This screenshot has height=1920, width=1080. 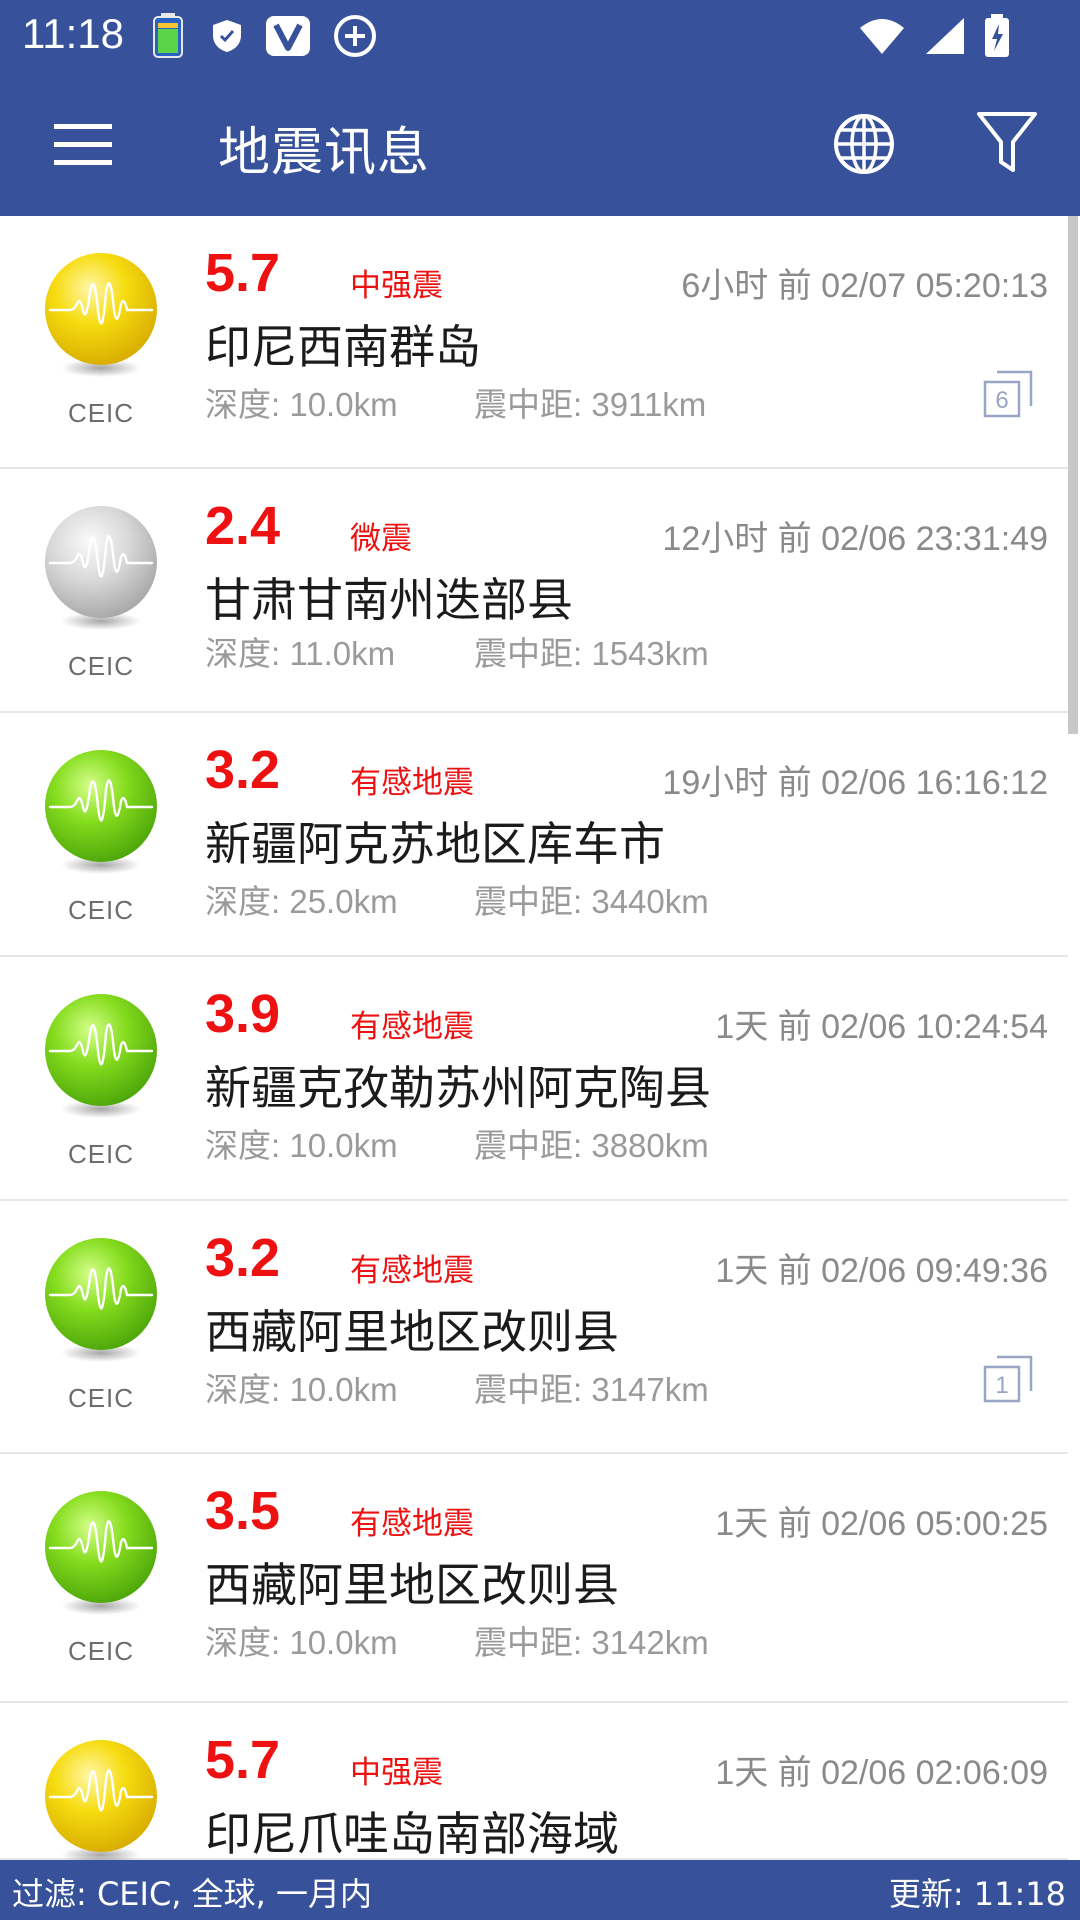 What do you see at coordinates (864, 286) in the screenshot?
I see `quake-time: 6小时 前 02/07 05:20:13` at bounding box center [864, 286].